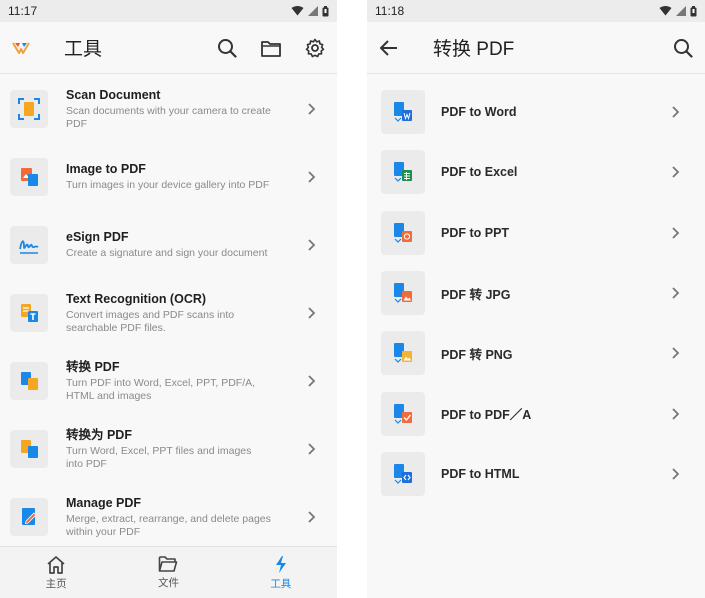  Describe the element at coordinates (29, 381) in the screenshot. I see `convert-pdf-icon` at that location.